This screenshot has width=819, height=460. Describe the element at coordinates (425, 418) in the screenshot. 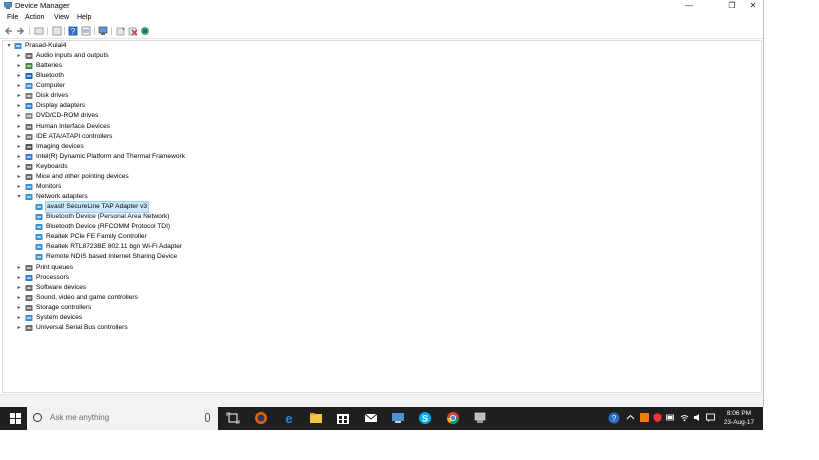

I see `skype-icon: S` at that location.